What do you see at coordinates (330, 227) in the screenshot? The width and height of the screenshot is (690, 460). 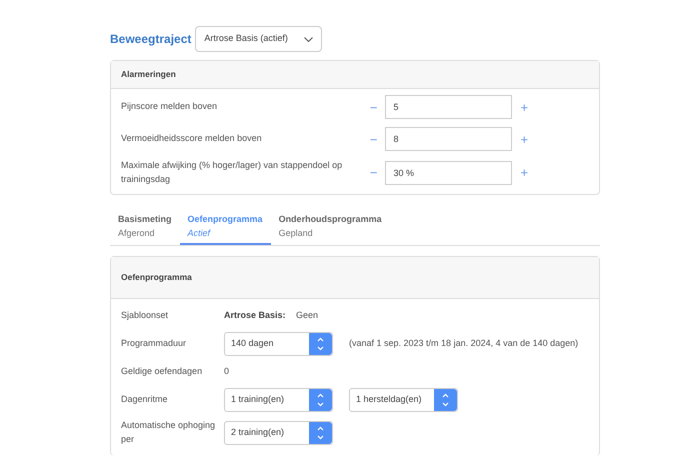 I see `tab: Onderhoudsprogramma Gepland` at bounding box center [330, 227].